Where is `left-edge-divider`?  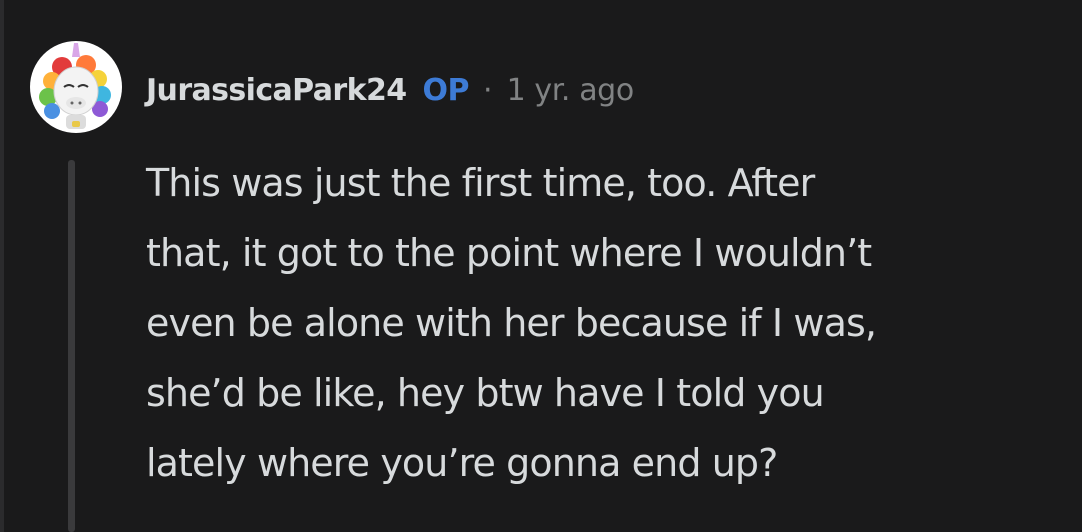
left-edge-divider is located at coordinates (2, 266).